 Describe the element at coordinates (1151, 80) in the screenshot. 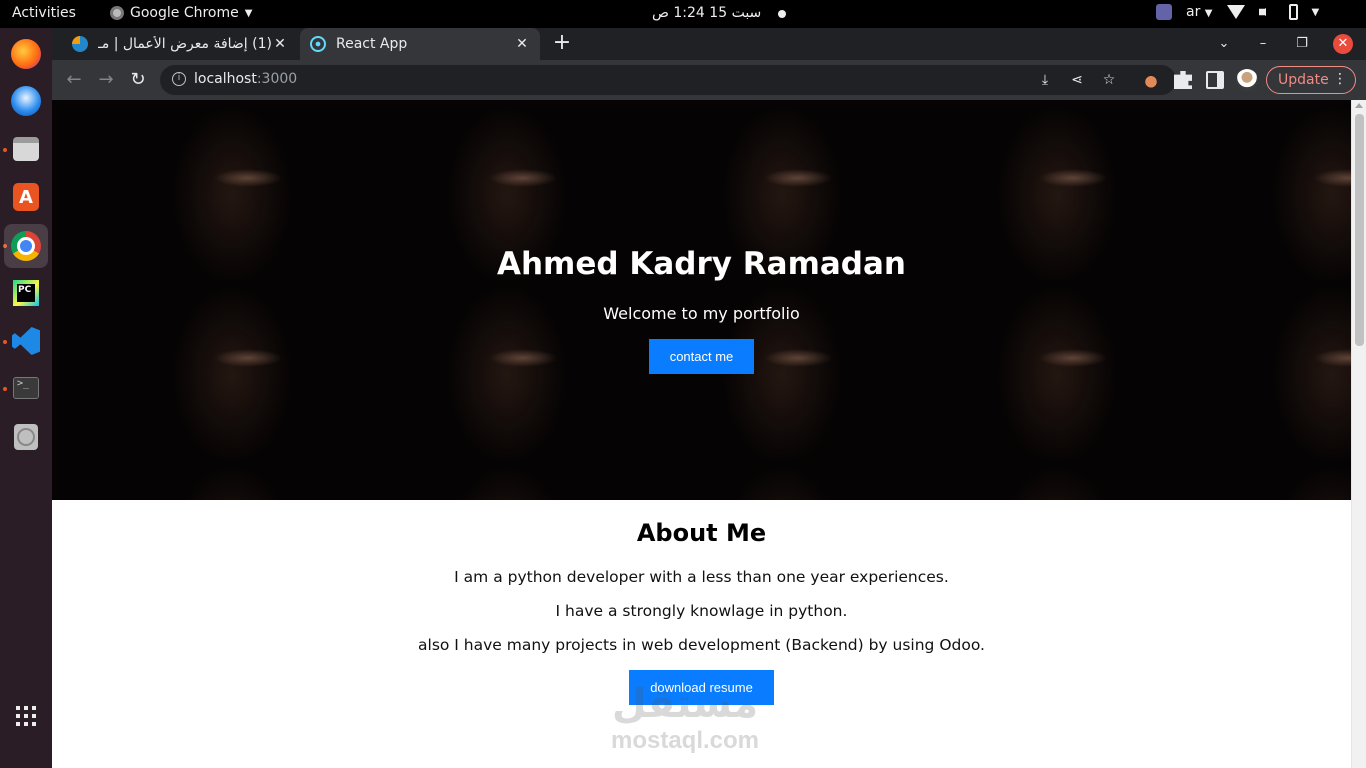

I see `extension-icon` at that location.